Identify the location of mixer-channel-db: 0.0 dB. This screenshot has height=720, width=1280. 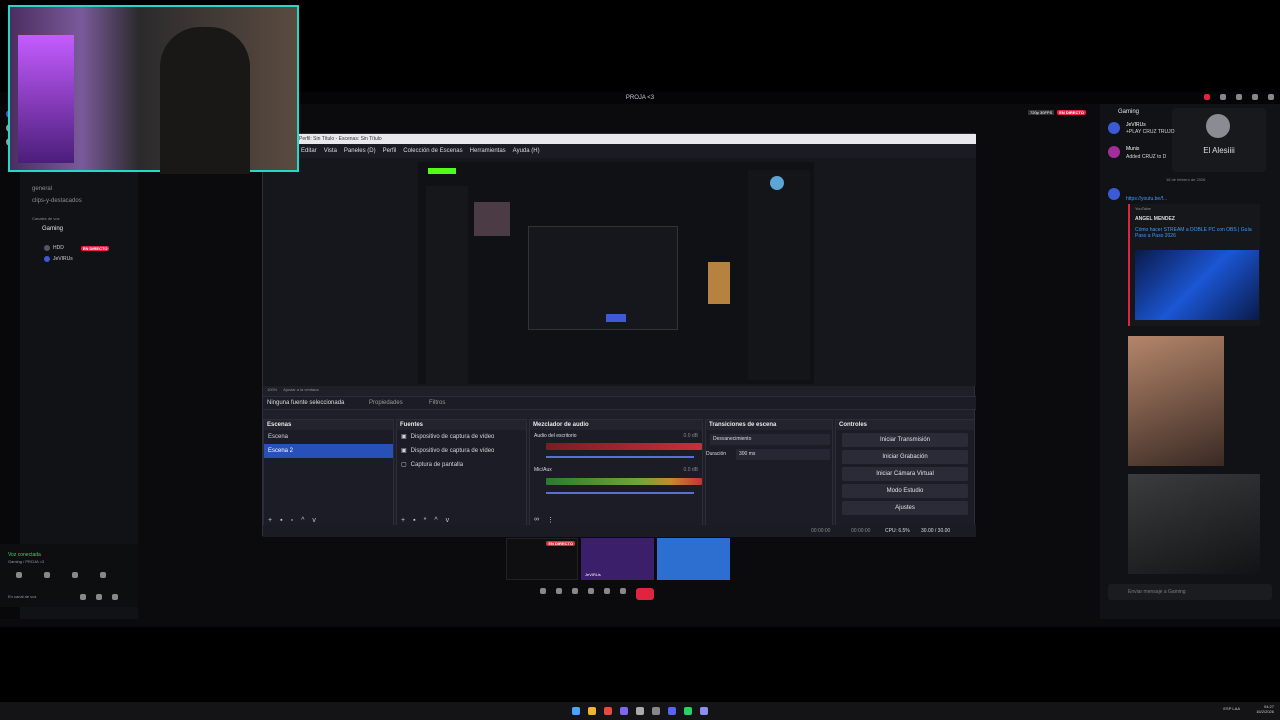
(690, 436).